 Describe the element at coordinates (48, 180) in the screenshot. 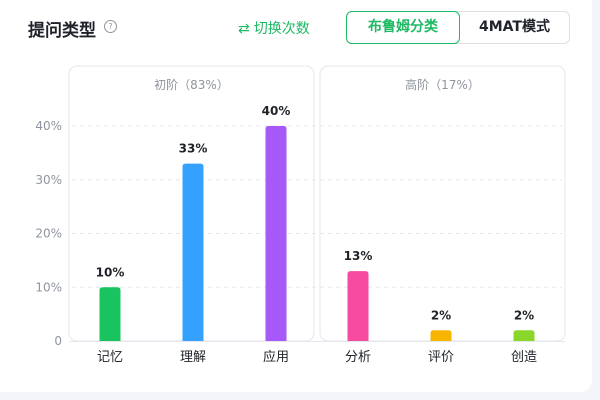

I see `y-tick-label: 30%` at that location.